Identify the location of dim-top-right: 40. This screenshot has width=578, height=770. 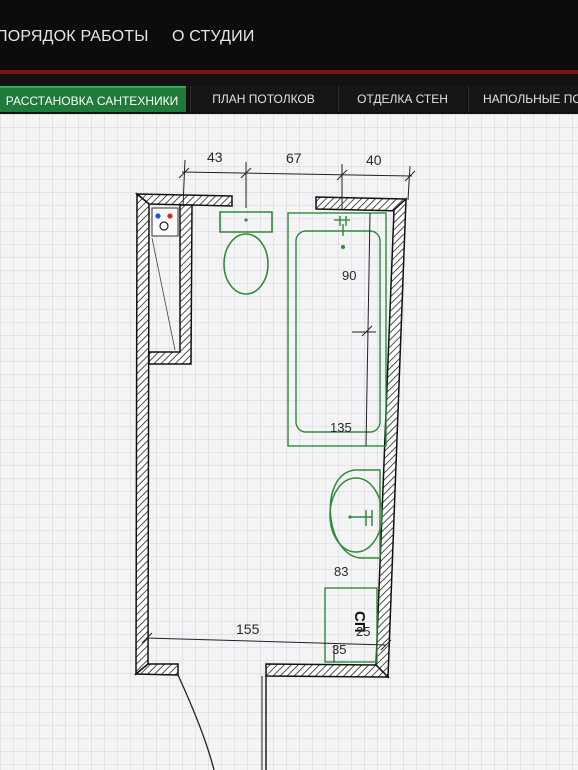
(374, 160).